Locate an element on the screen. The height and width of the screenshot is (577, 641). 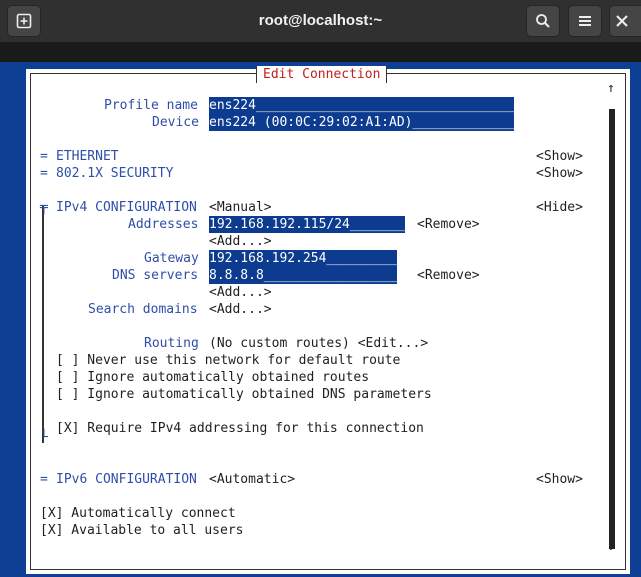
ignore-routes-checkbox: [ ] Ignore automatically obtained routes is located at coordinates (212, 377).